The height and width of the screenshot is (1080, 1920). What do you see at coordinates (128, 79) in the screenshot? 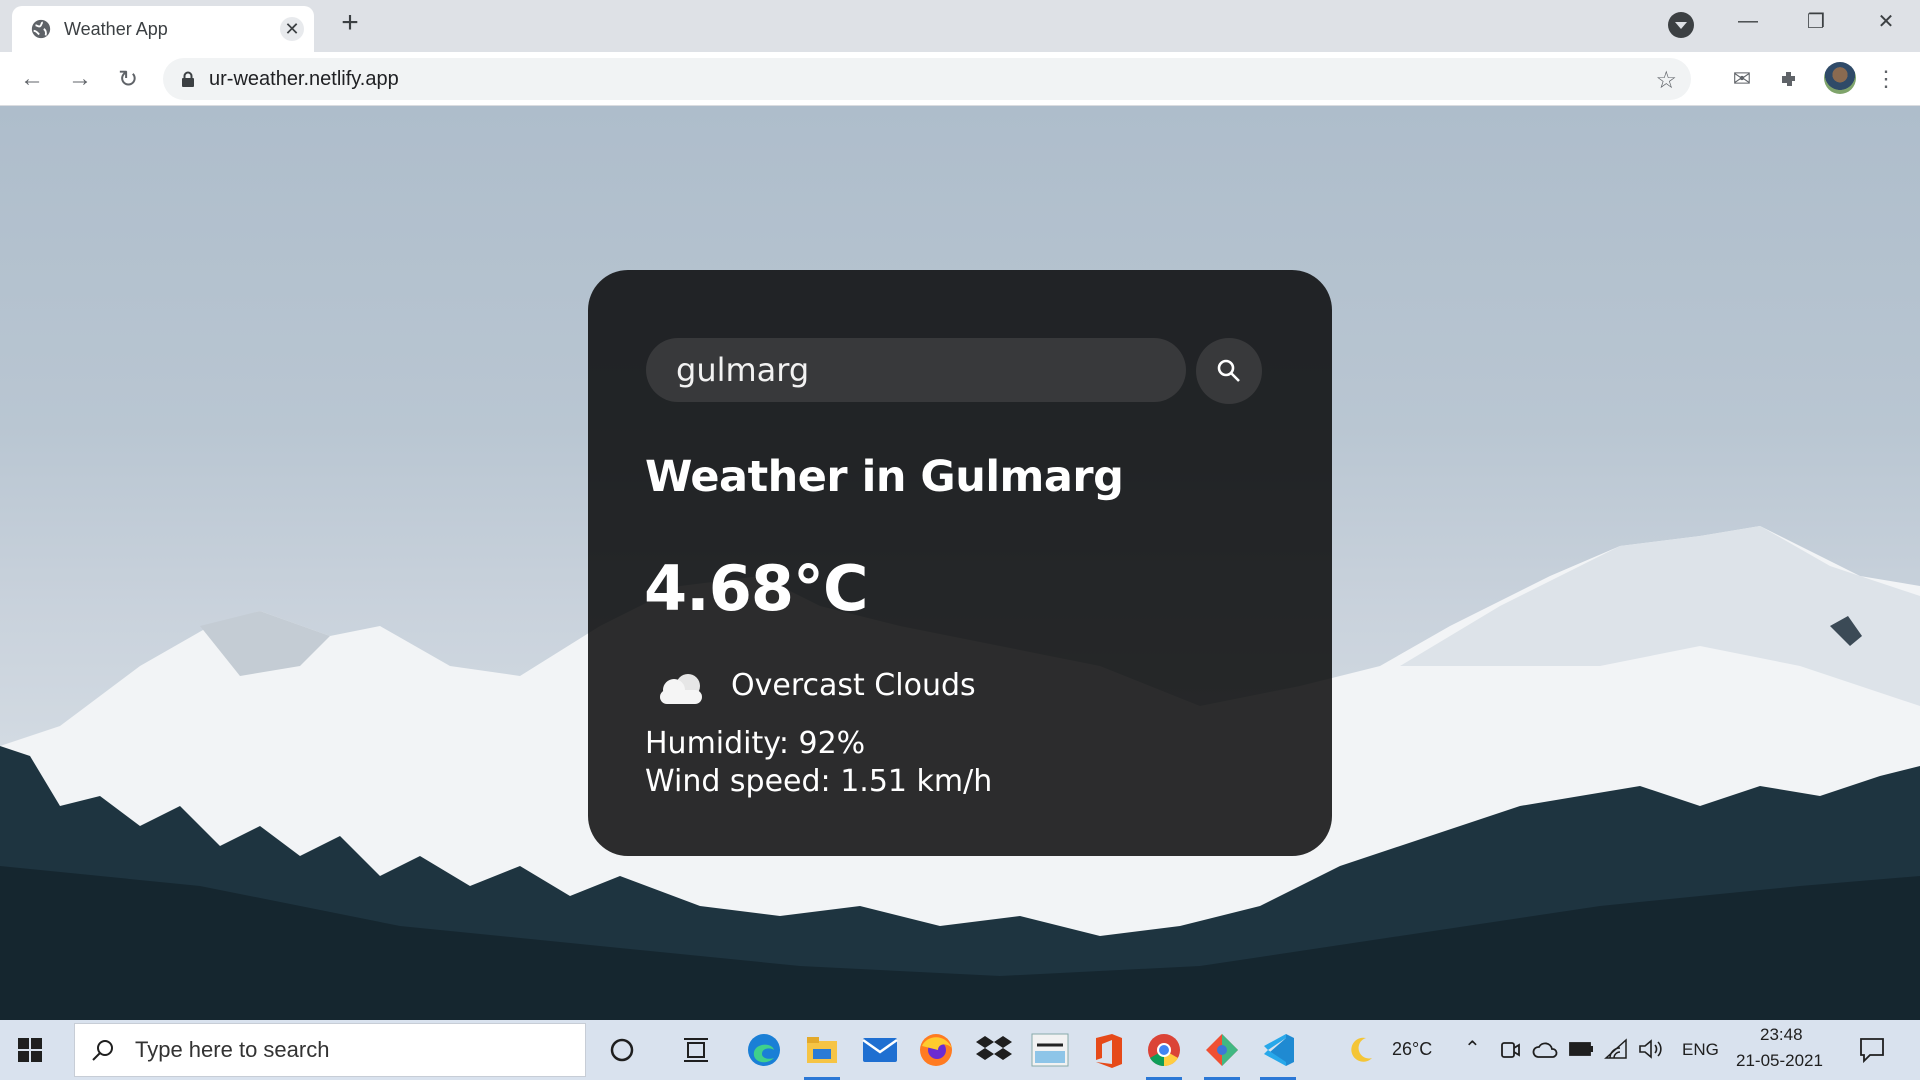
I see `reload-icon: ↻` at bounding box center [128, 79].